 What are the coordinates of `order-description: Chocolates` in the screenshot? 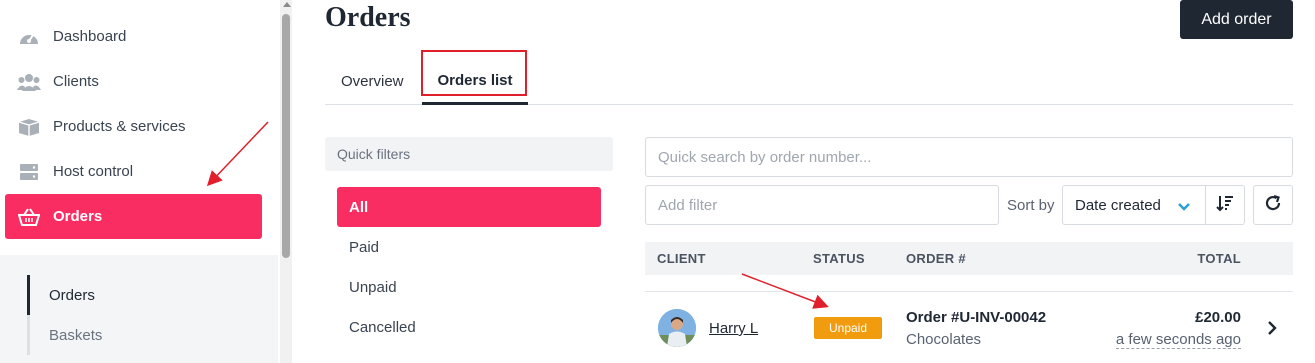 It's located at (944, 339).